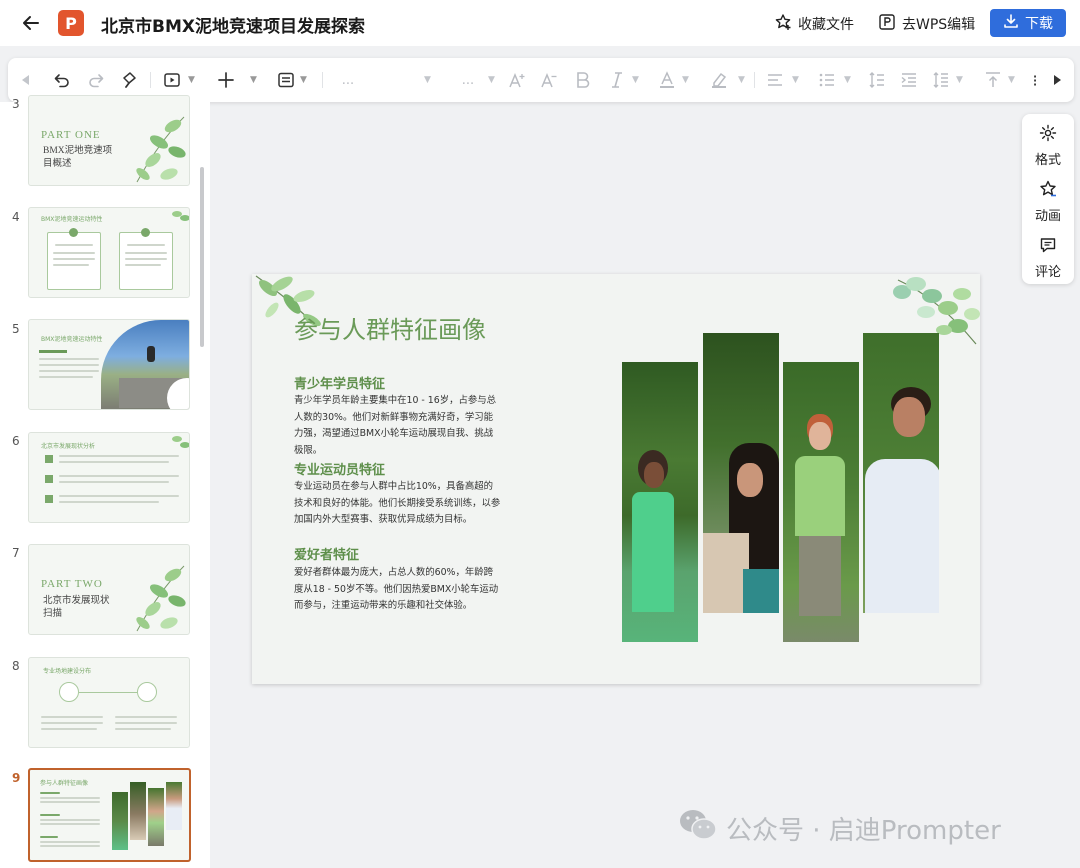  Describe the element at coordinates (827, 80) in the screenshot. I see `bullet-list-icon` at that location.